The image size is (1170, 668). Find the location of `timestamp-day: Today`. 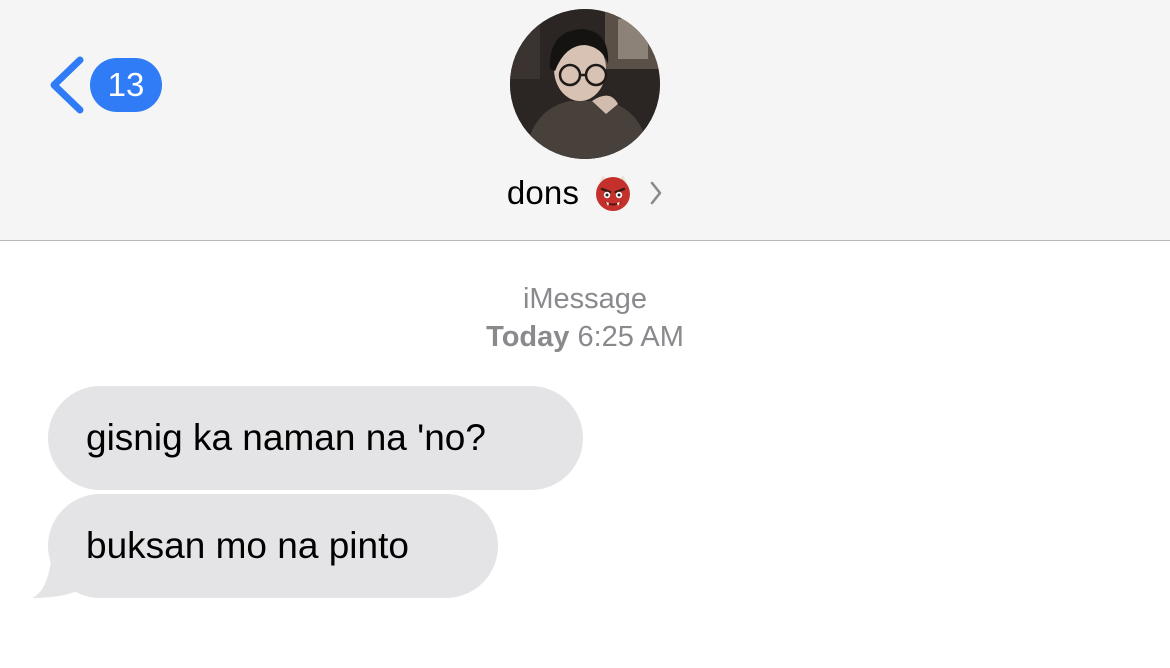

timestamp-day: Today is located at coordinates (528, 337).